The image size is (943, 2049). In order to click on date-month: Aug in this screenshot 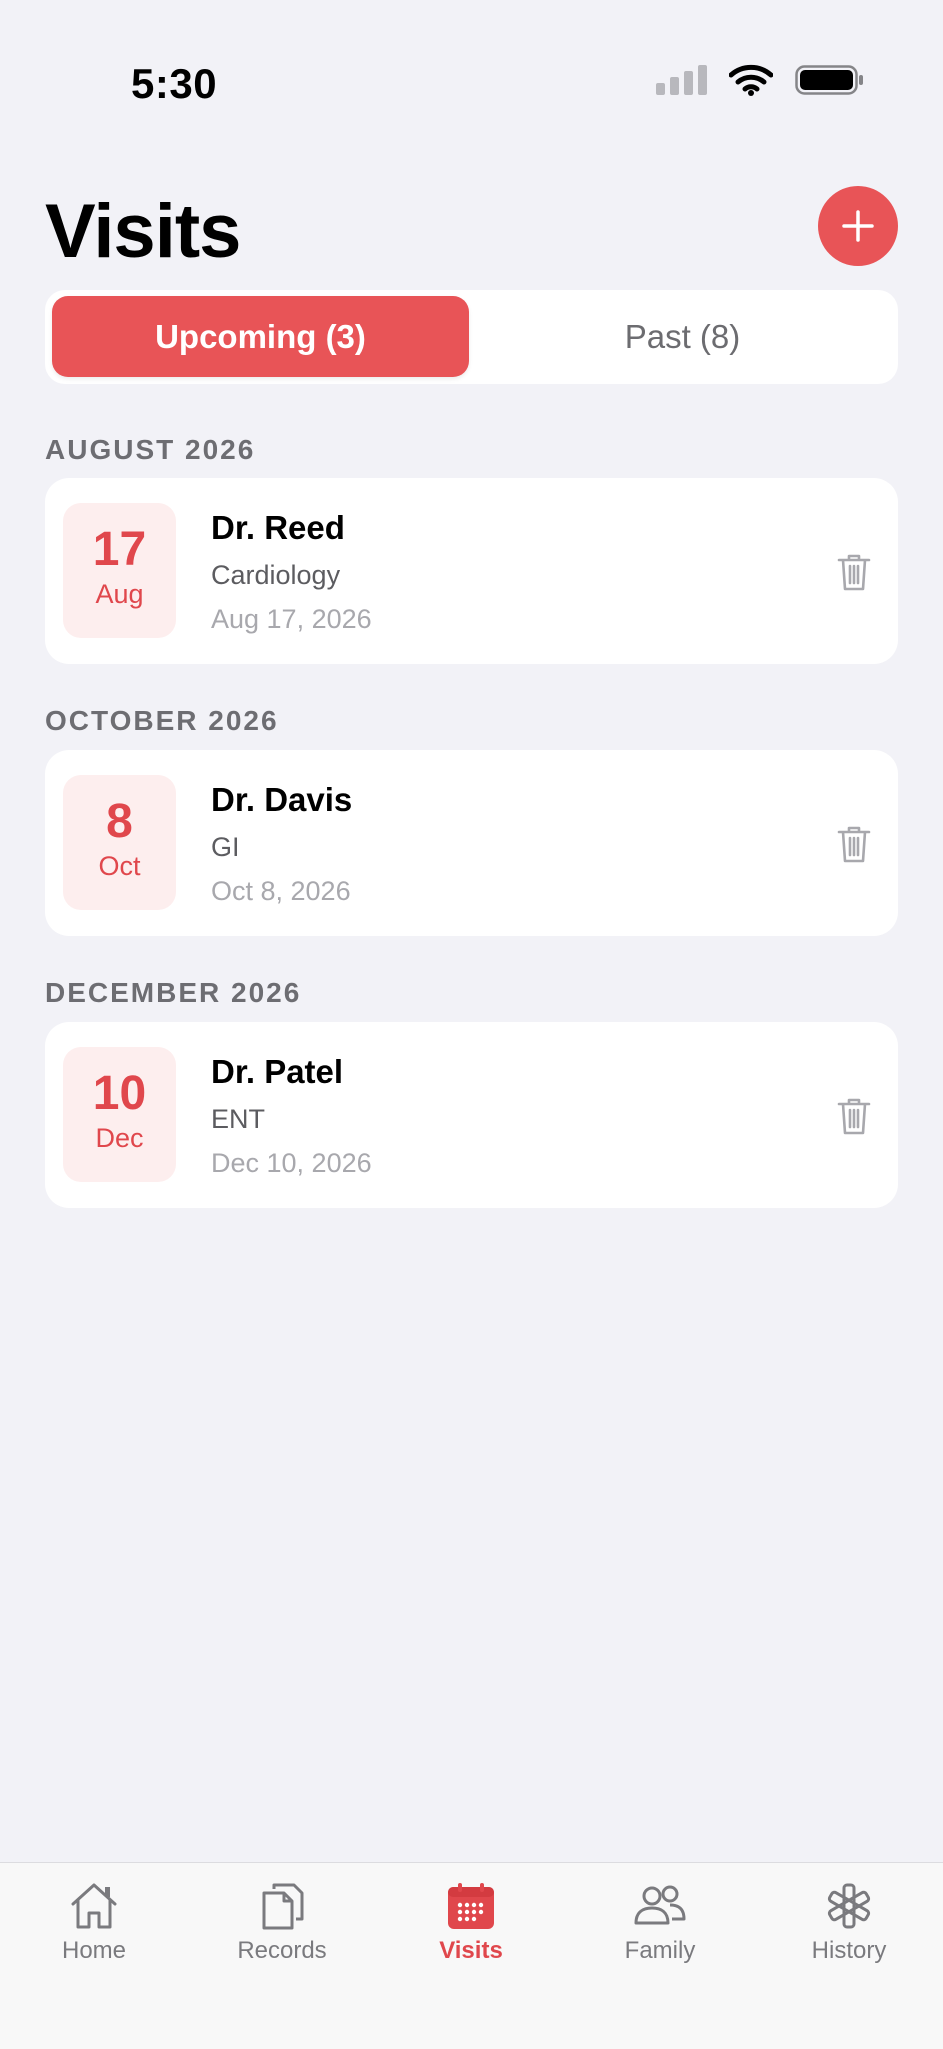, I will do `click(119, 594)`.